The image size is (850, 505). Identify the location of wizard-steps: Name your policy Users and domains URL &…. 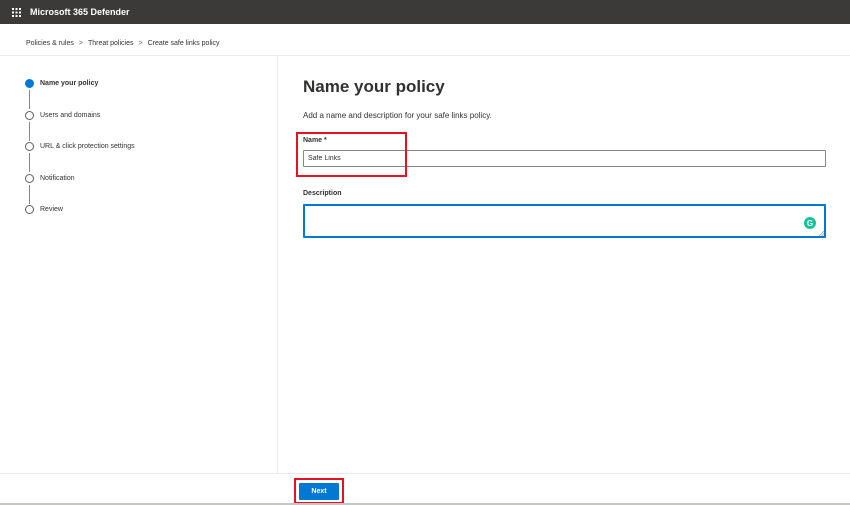
(144, 157).